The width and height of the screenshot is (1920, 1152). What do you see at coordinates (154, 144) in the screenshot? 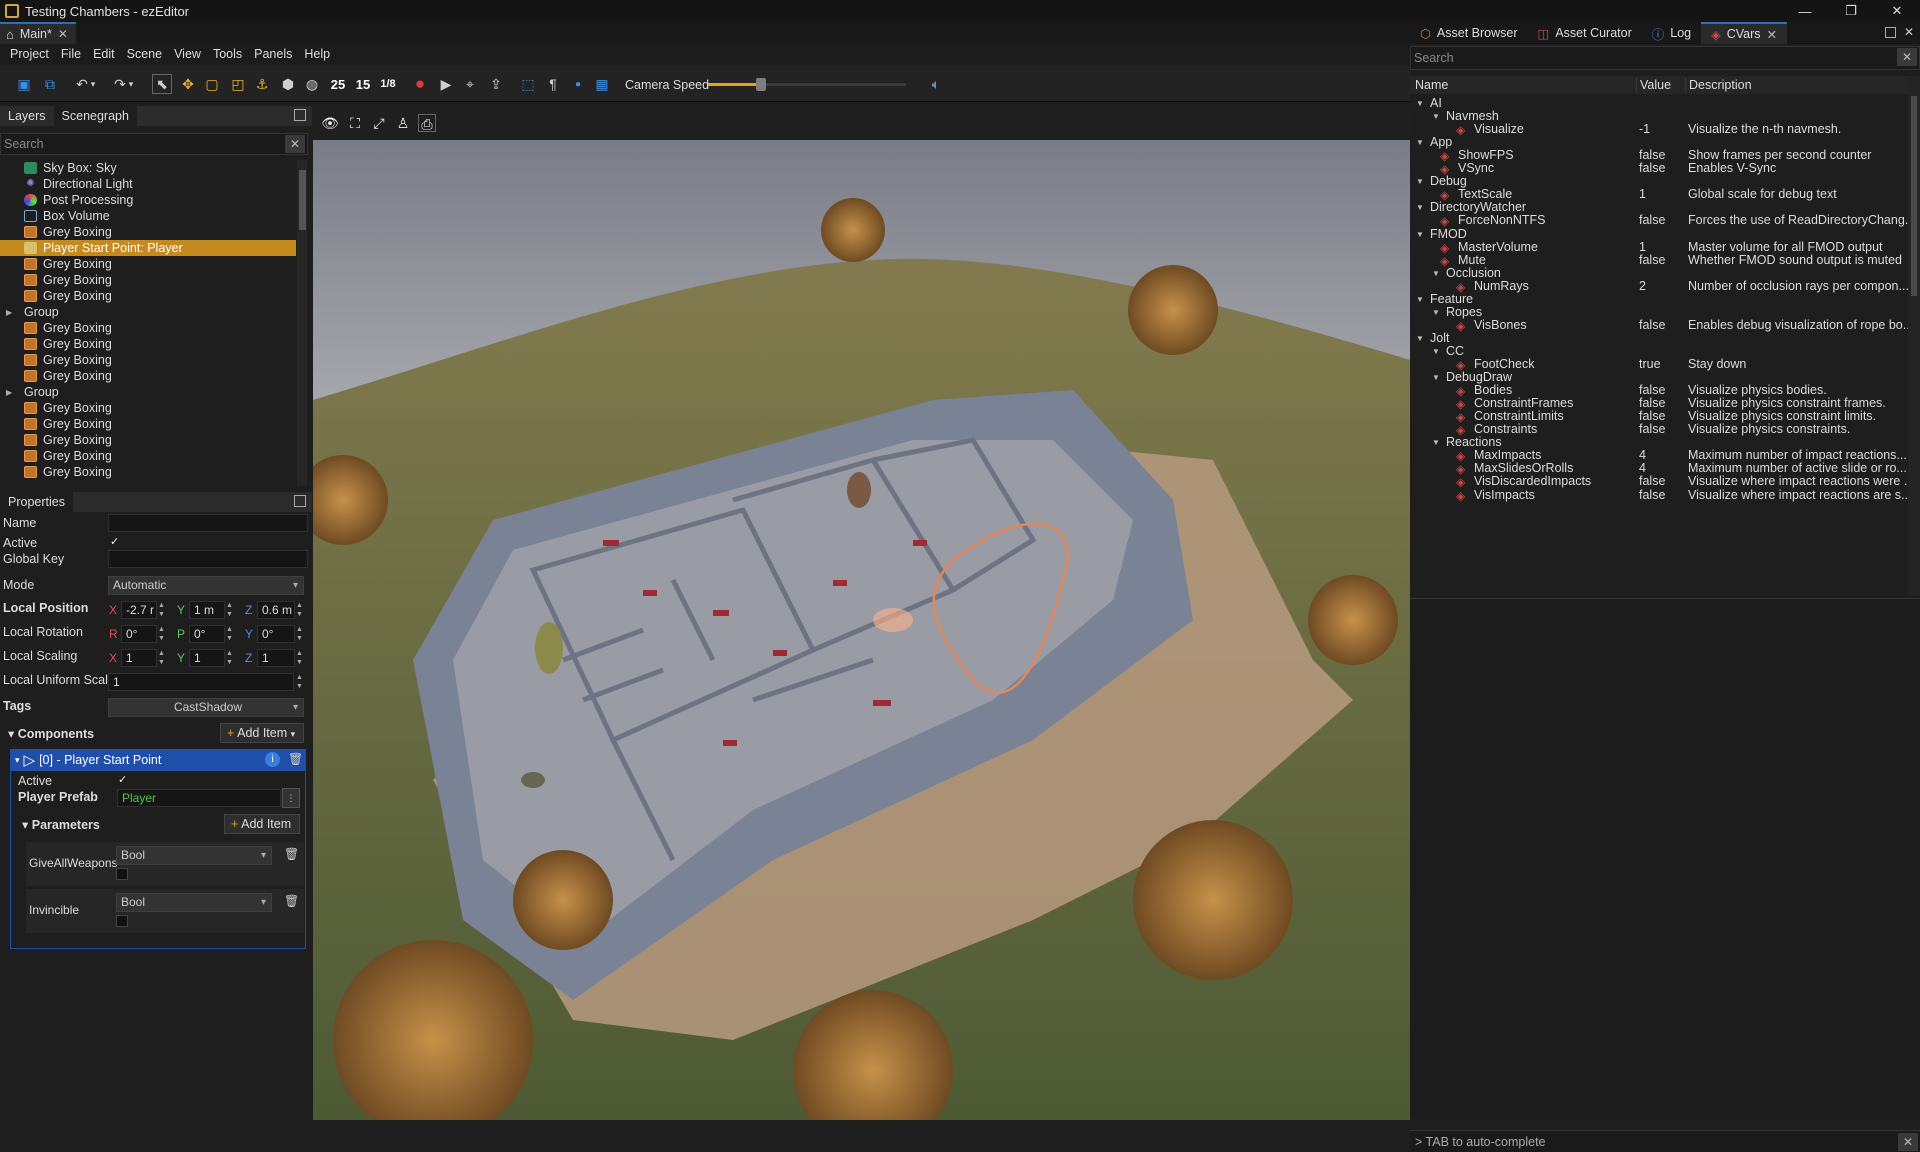
I see `scenegraph-search-input: Search ✕` at bounding box center [154, 144].